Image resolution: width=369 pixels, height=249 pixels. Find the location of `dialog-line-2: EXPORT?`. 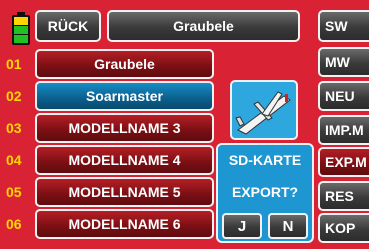

dialog-line-2: EXPORT? is located at coordinates (265, 192).